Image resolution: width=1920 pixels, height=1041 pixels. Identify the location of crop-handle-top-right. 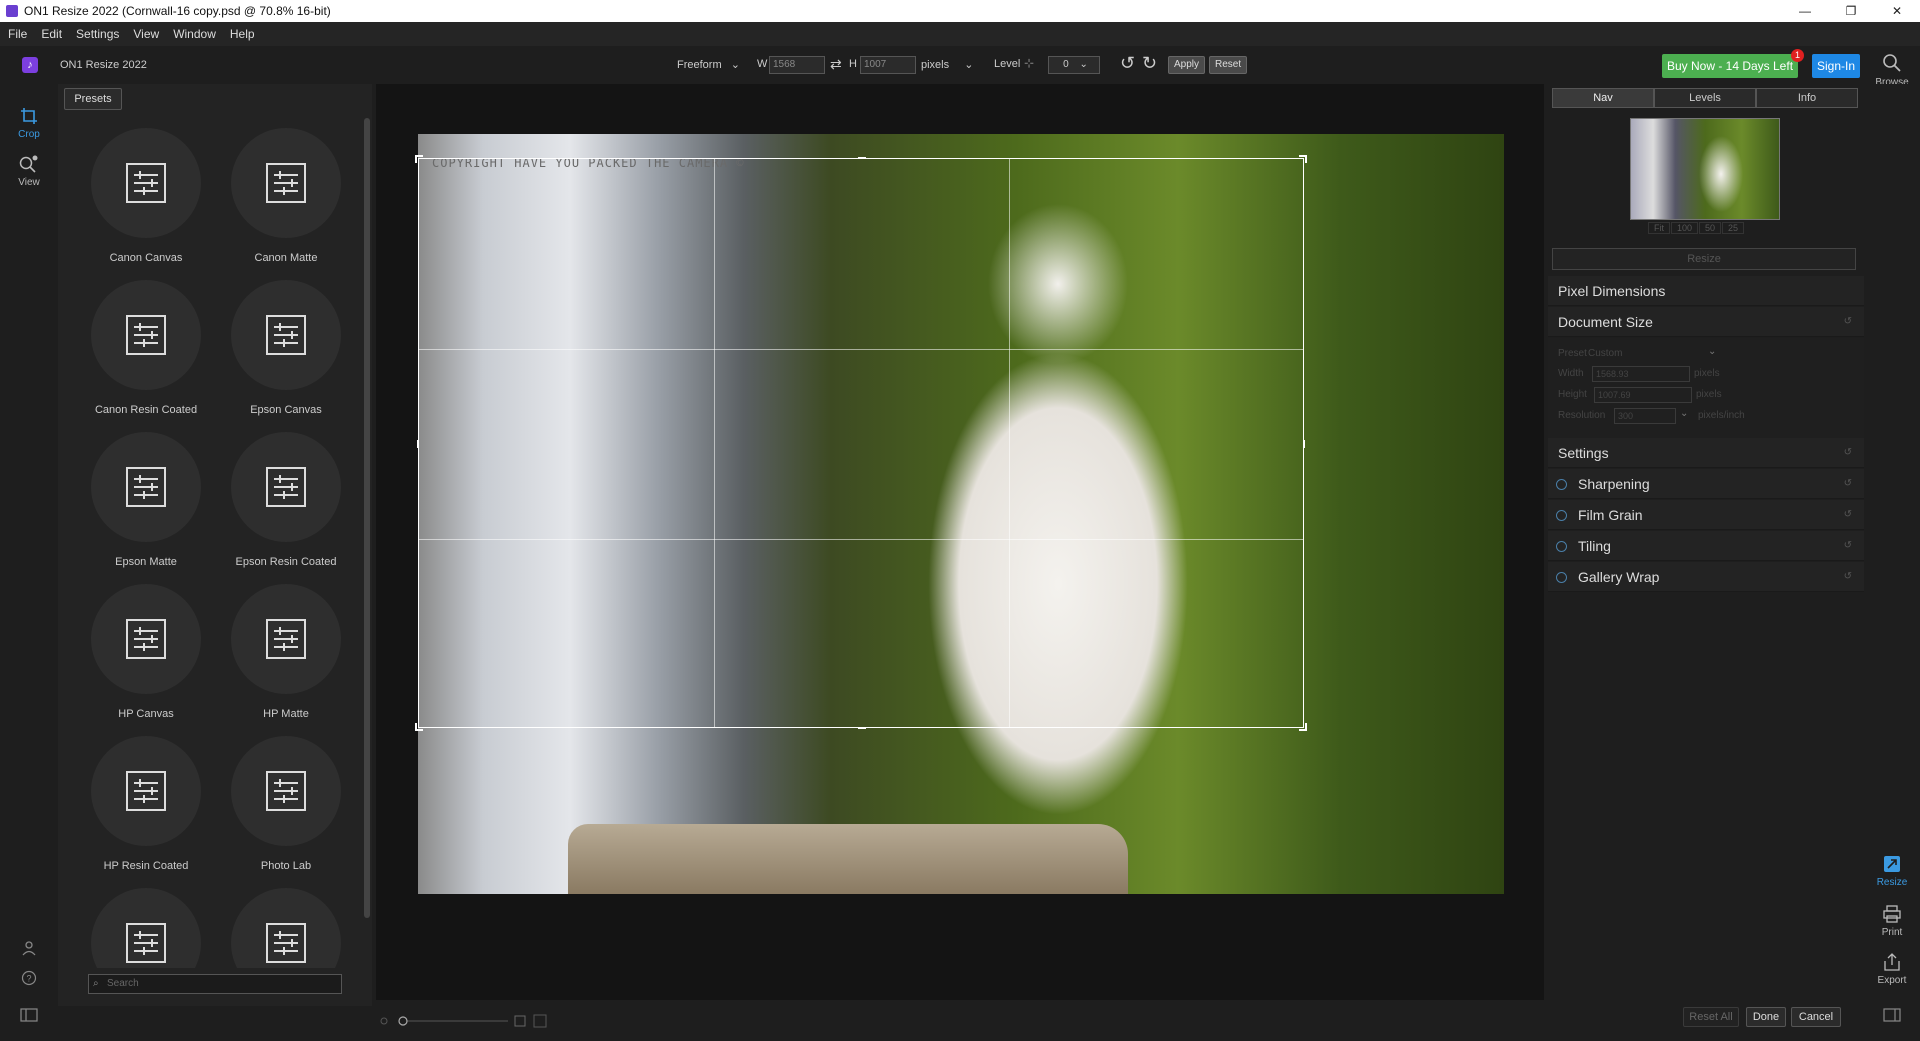
(1303, 159).